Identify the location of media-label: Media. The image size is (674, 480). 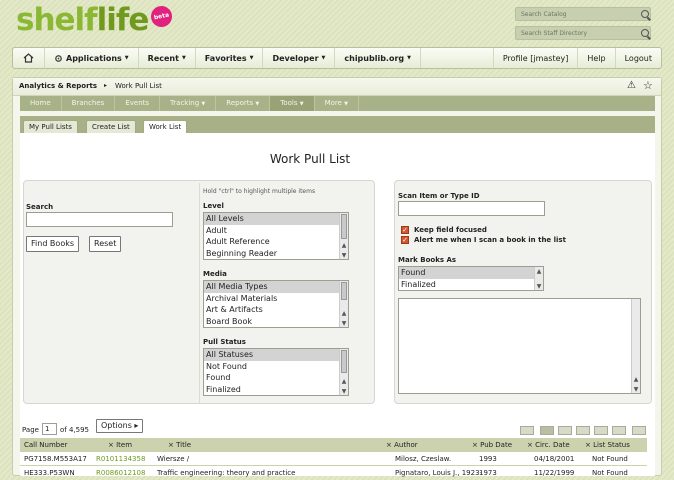
(215, 274).